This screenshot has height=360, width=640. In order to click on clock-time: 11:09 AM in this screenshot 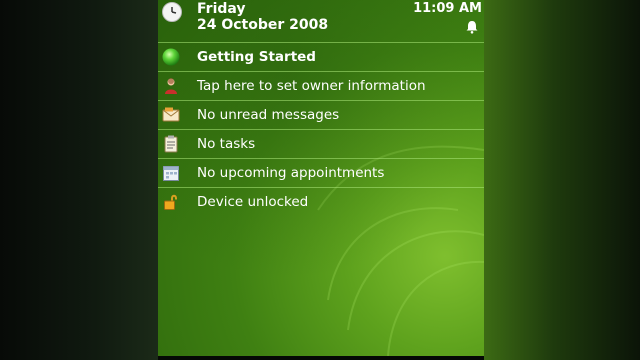, I will do `click(447, 8)`.